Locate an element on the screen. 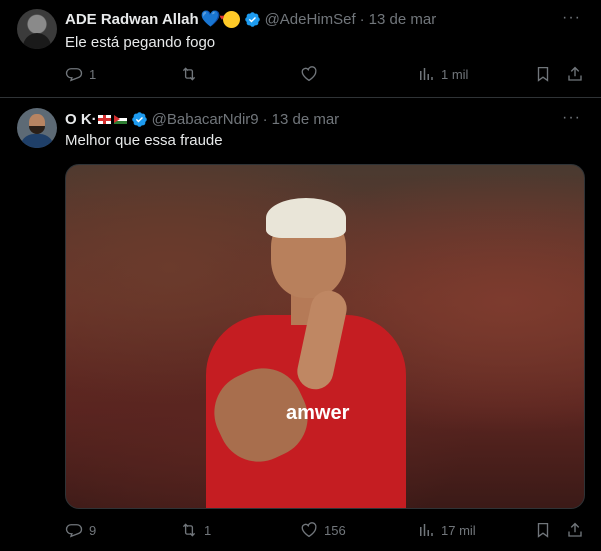 The image size is (601, 551). repost-count: 1 is located at coordinates (208, 530).